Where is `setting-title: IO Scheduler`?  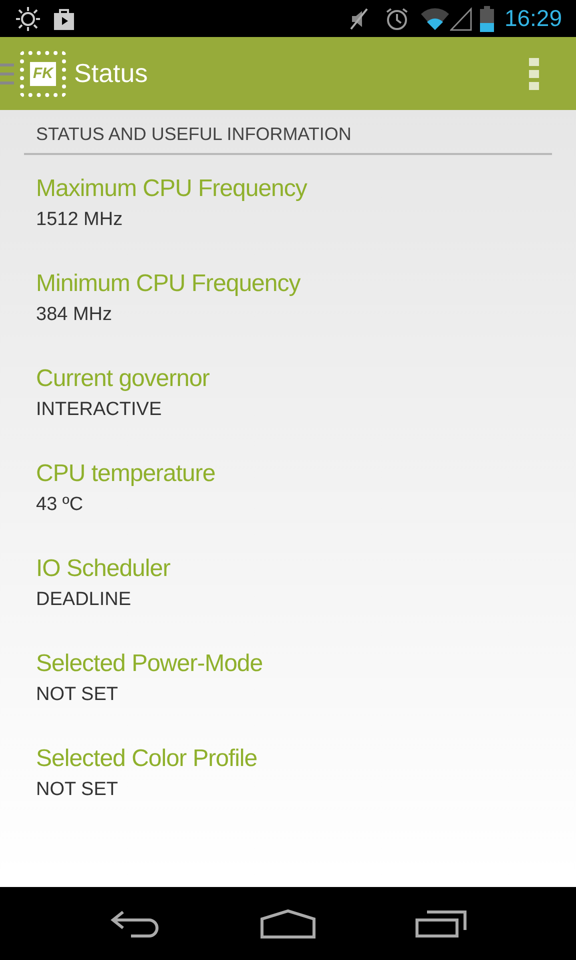 setting-title: IO Scheduler is located at coordinates (104, 569).